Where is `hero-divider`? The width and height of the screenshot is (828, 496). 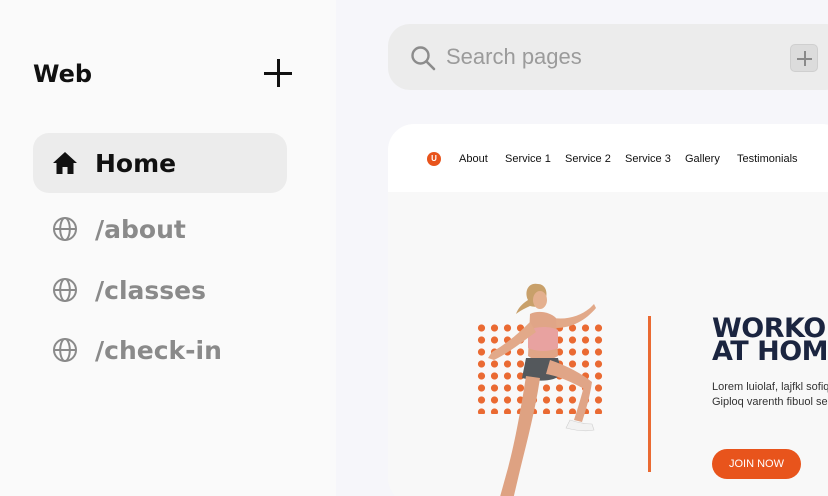
hero-divider is located at coordinates (649, 394).